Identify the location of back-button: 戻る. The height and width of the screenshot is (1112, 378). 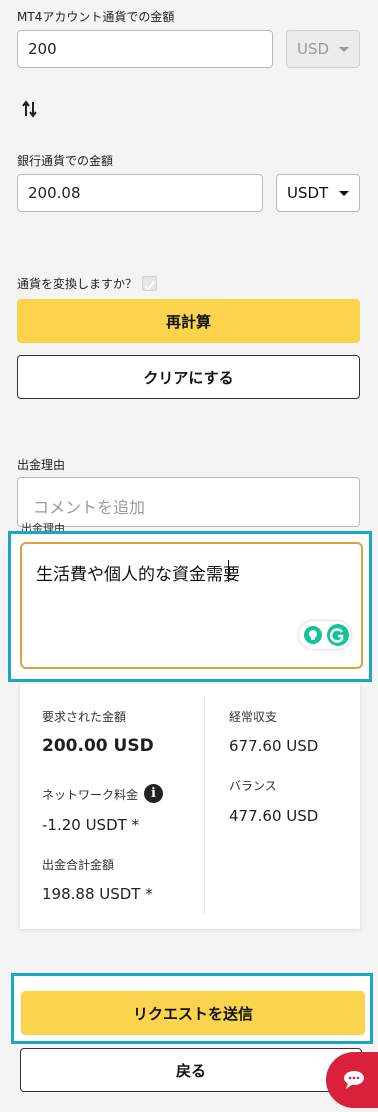
(191, 1070).